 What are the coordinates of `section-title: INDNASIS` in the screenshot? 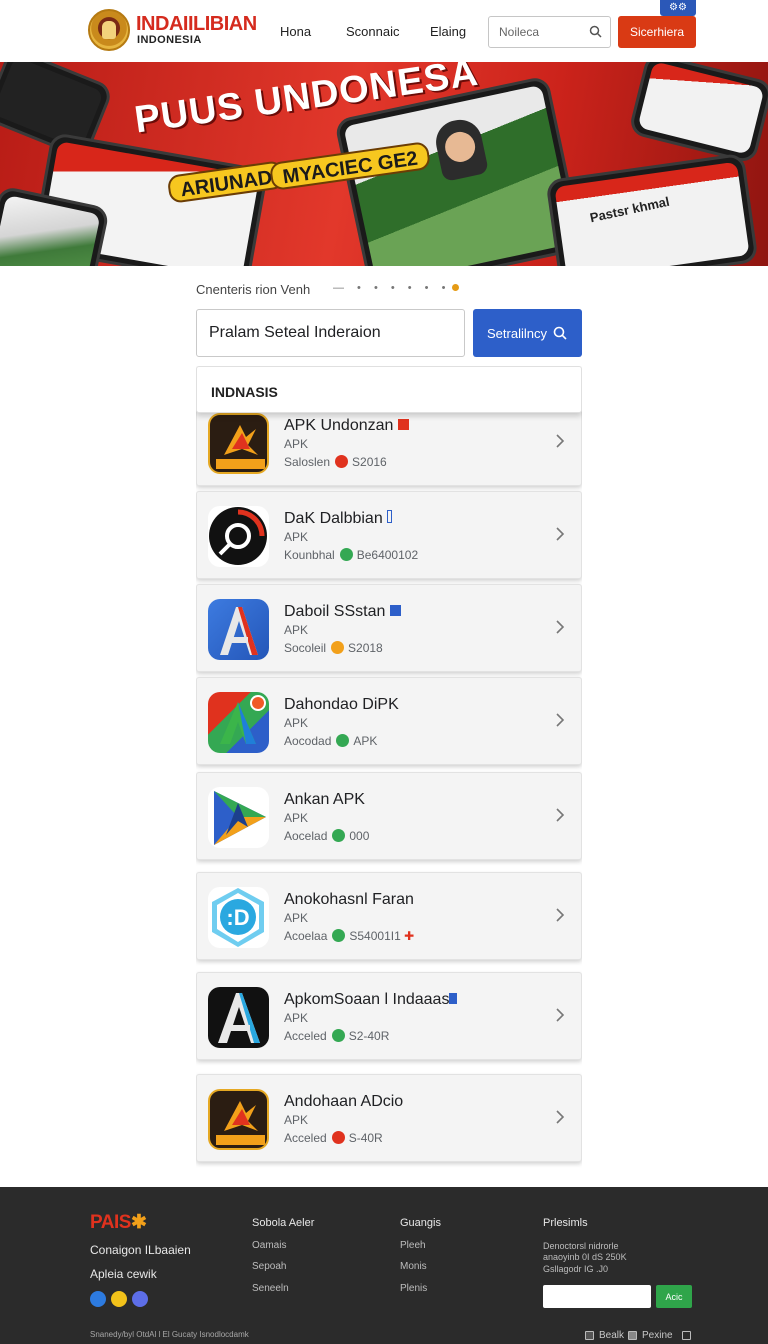 It's located at (244, 392).